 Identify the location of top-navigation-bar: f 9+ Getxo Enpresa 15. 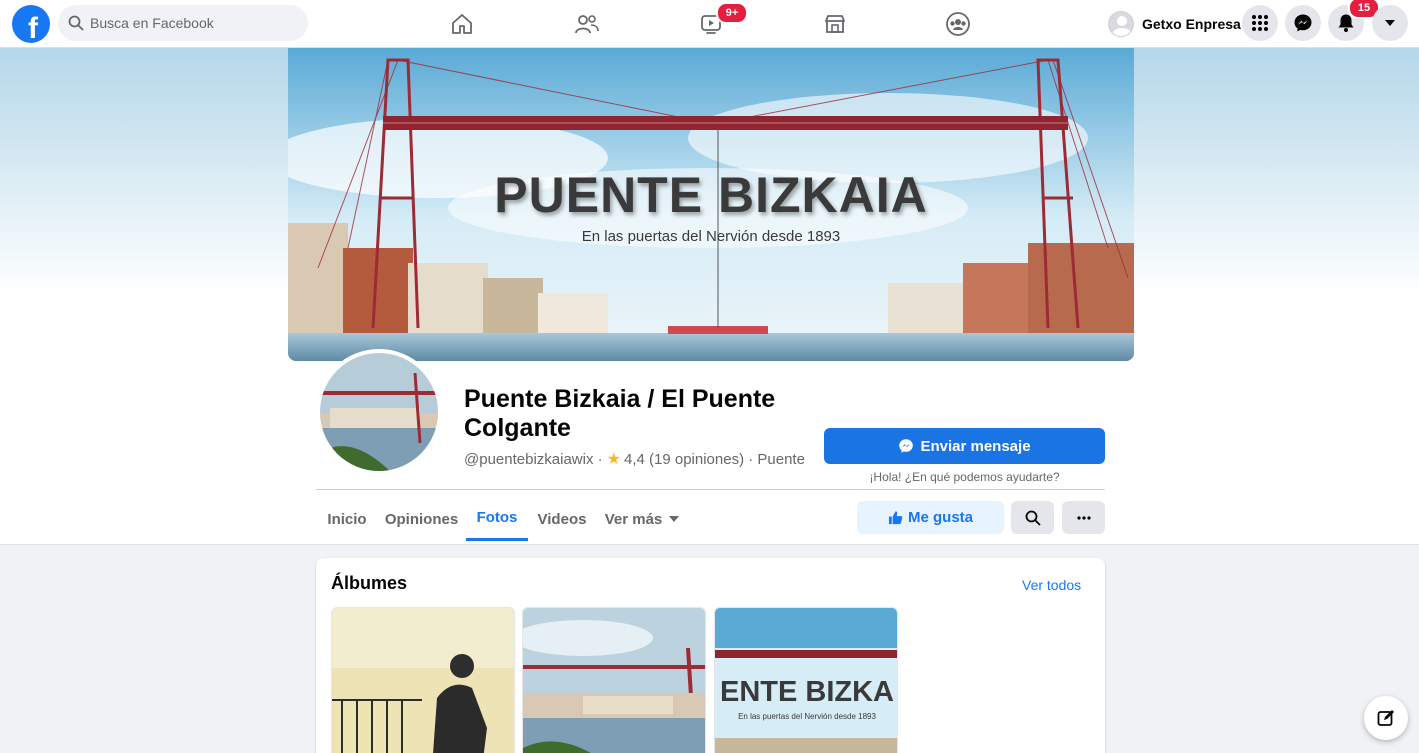
(709, 24).